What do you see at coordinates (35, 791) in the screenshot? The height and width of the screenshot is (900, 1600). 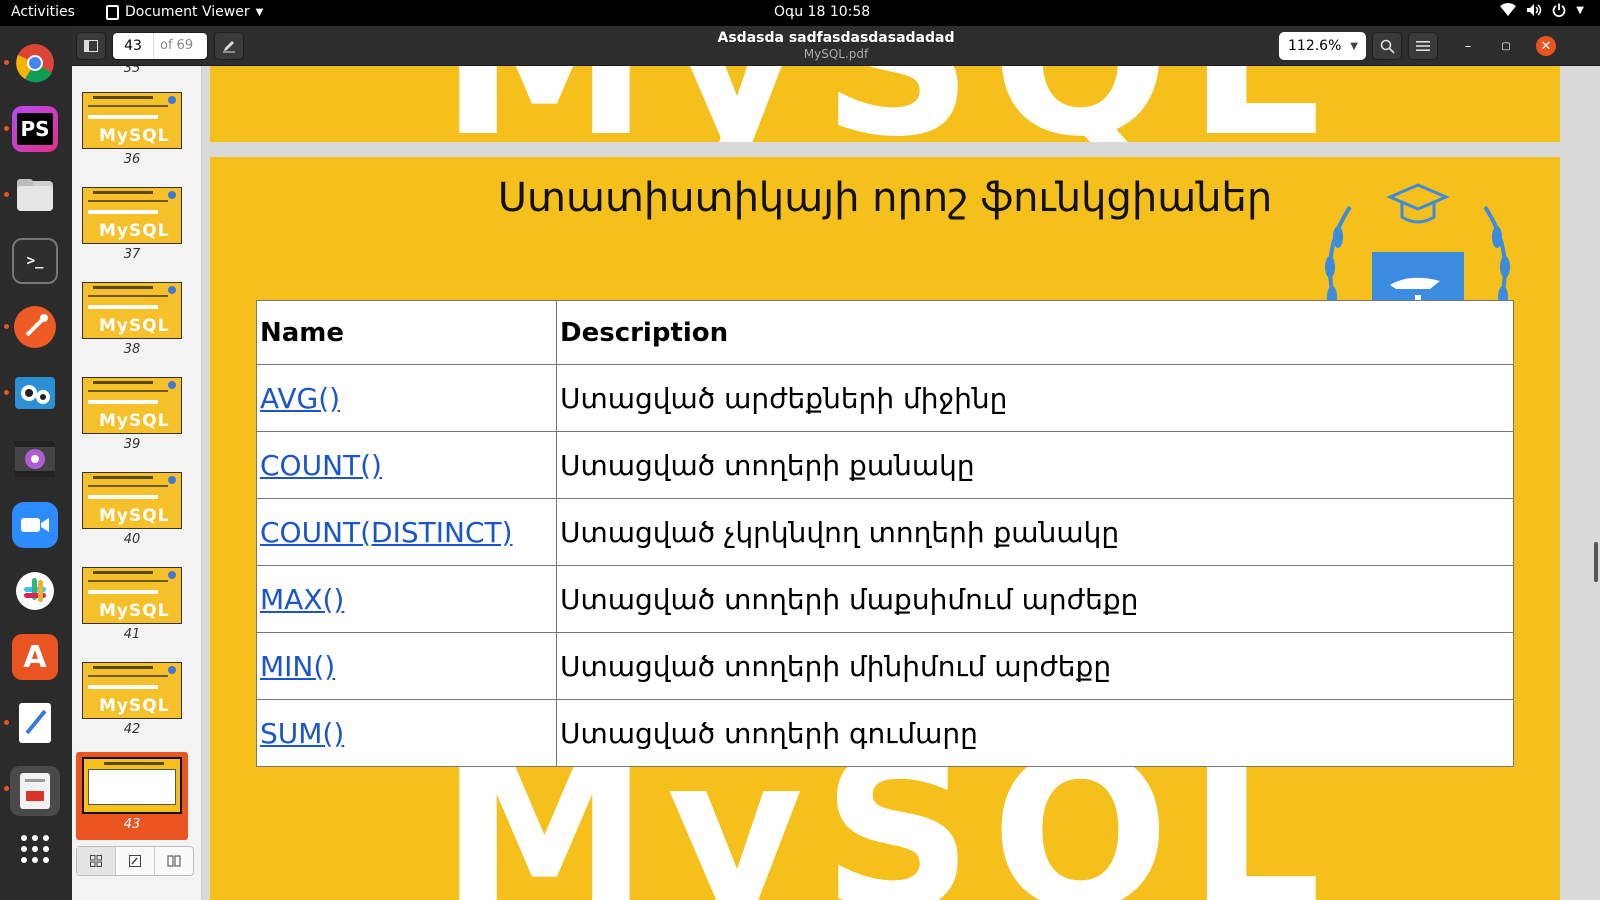 I see `document-viewer-icon` at bounding box center [35, 791].